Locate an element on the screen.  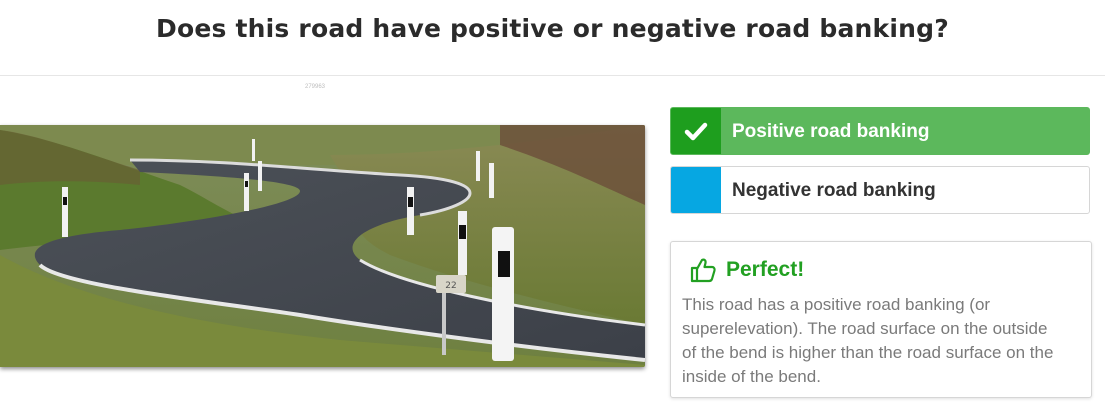
feedback-title: Perfect! is located at coordinates (765, 269).